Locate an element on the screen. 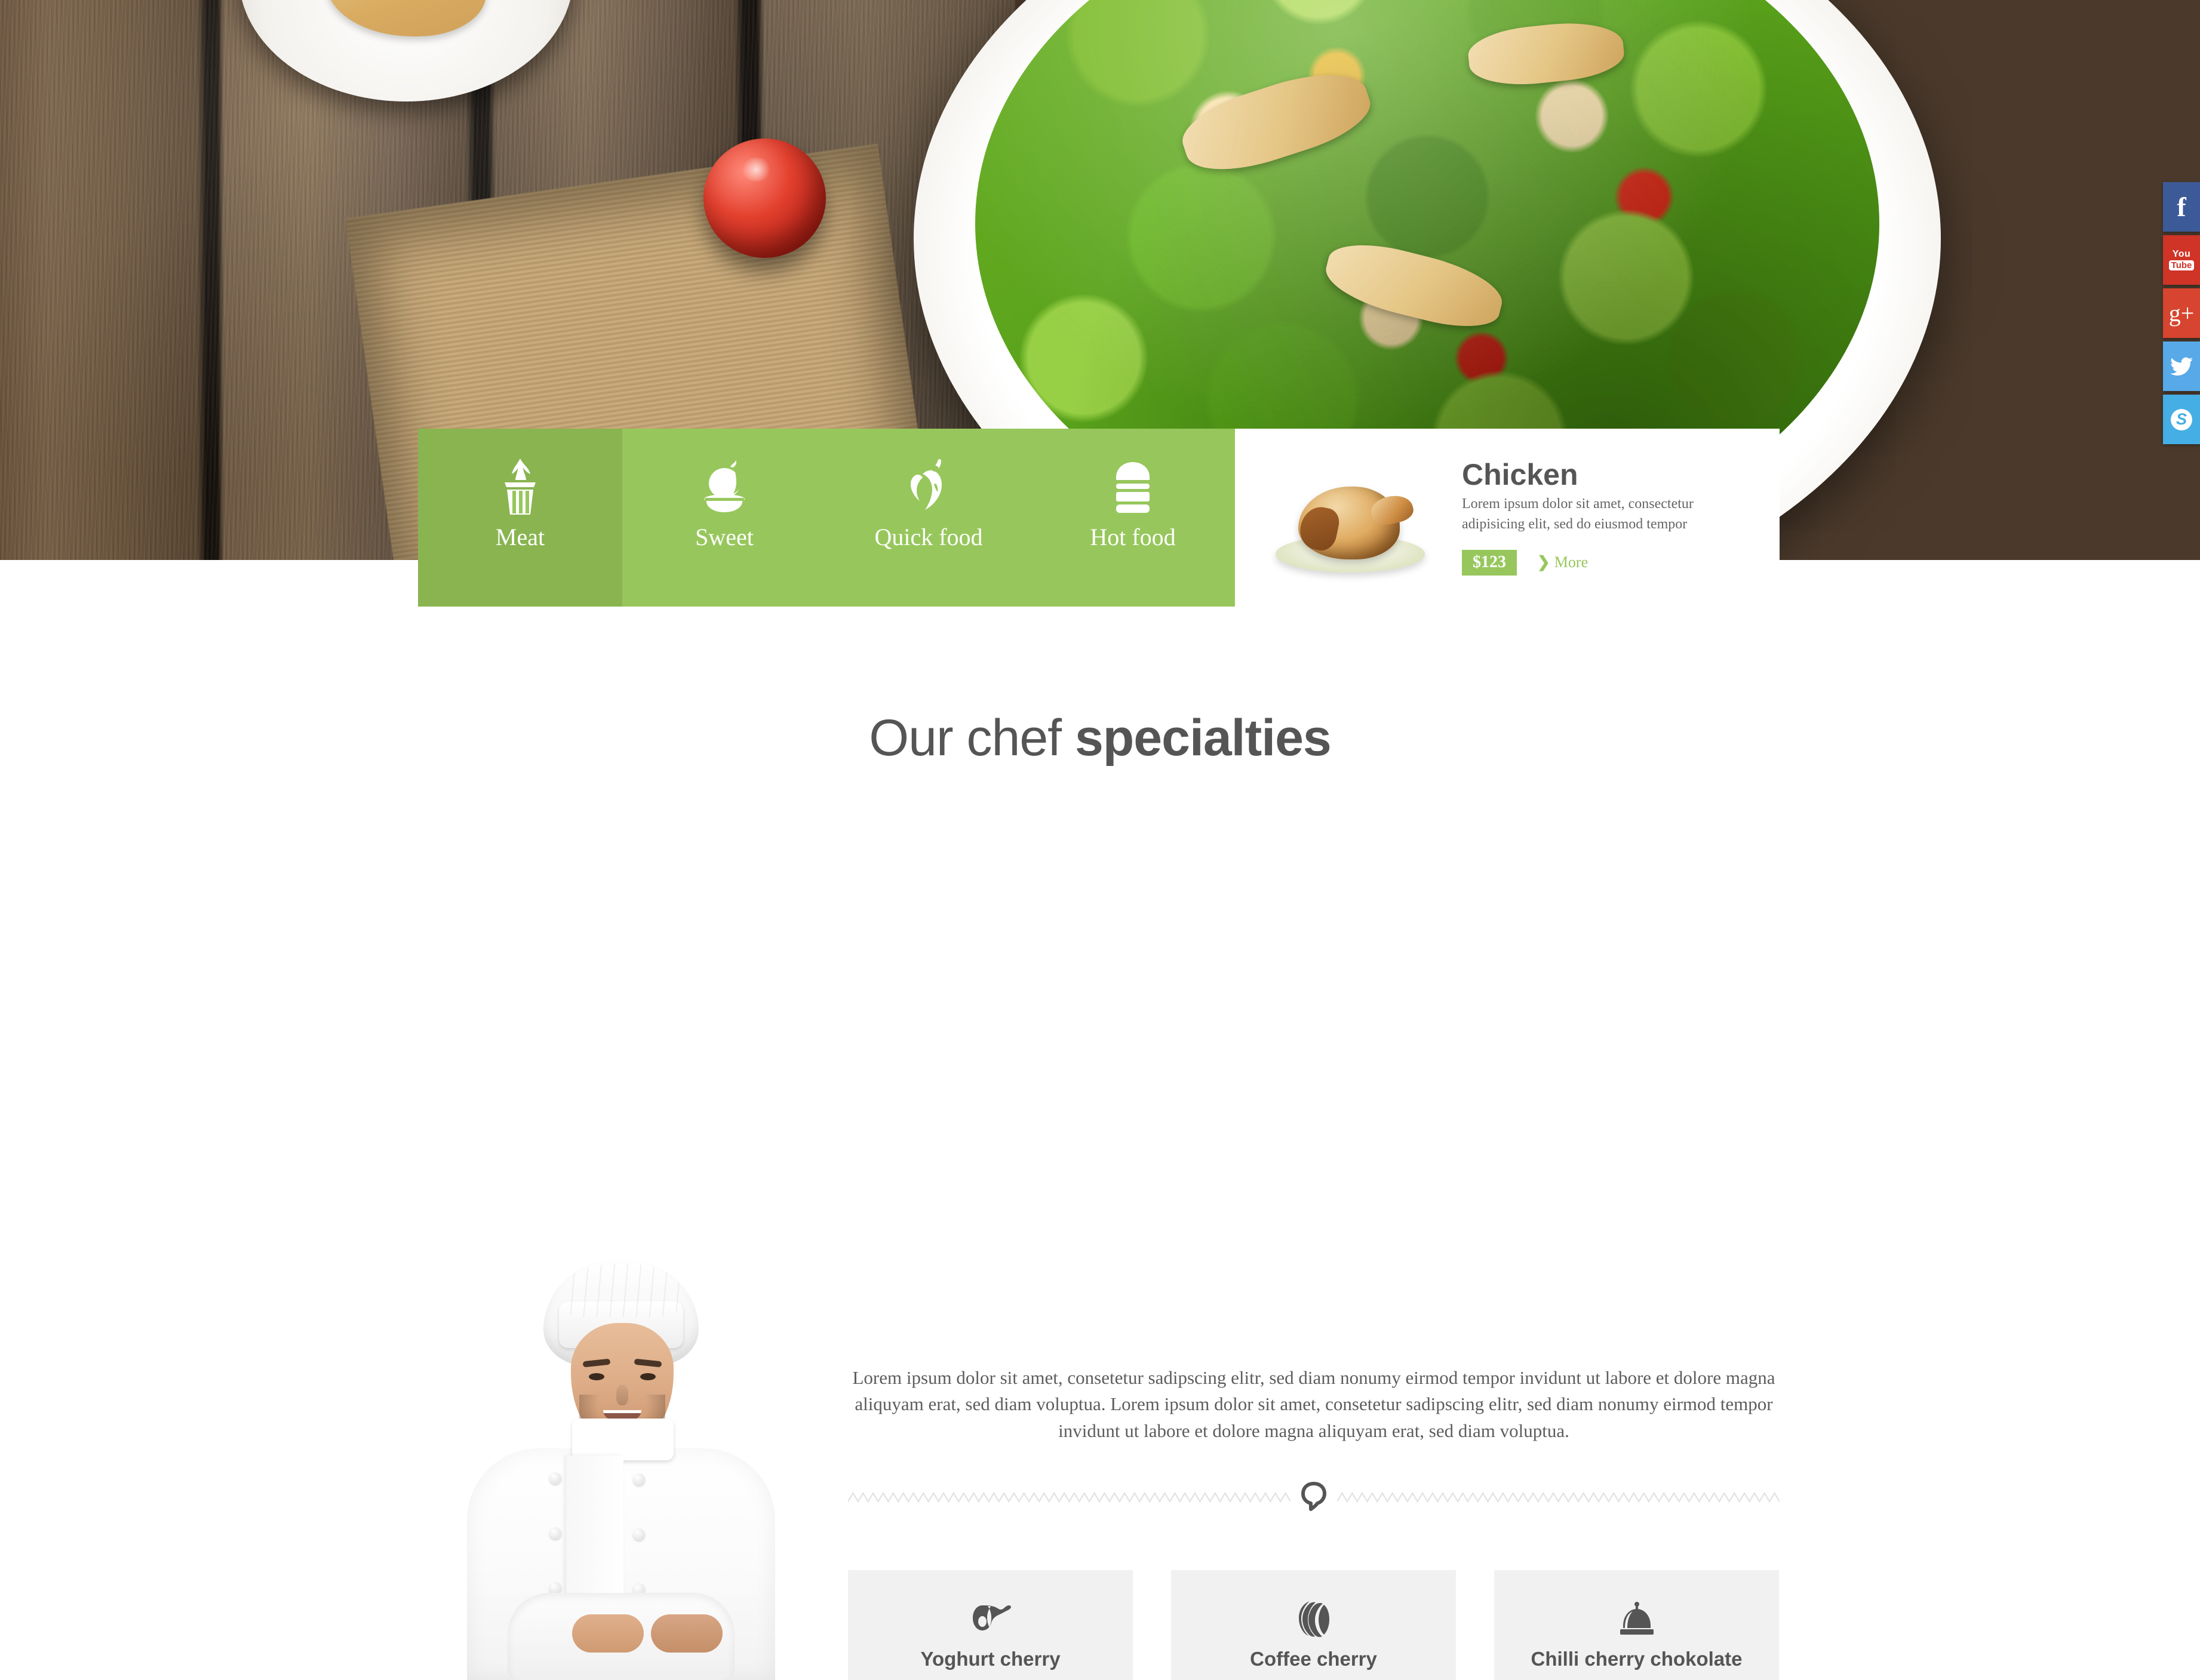  chili-pepper-icon is located at coordinates (928, 486).